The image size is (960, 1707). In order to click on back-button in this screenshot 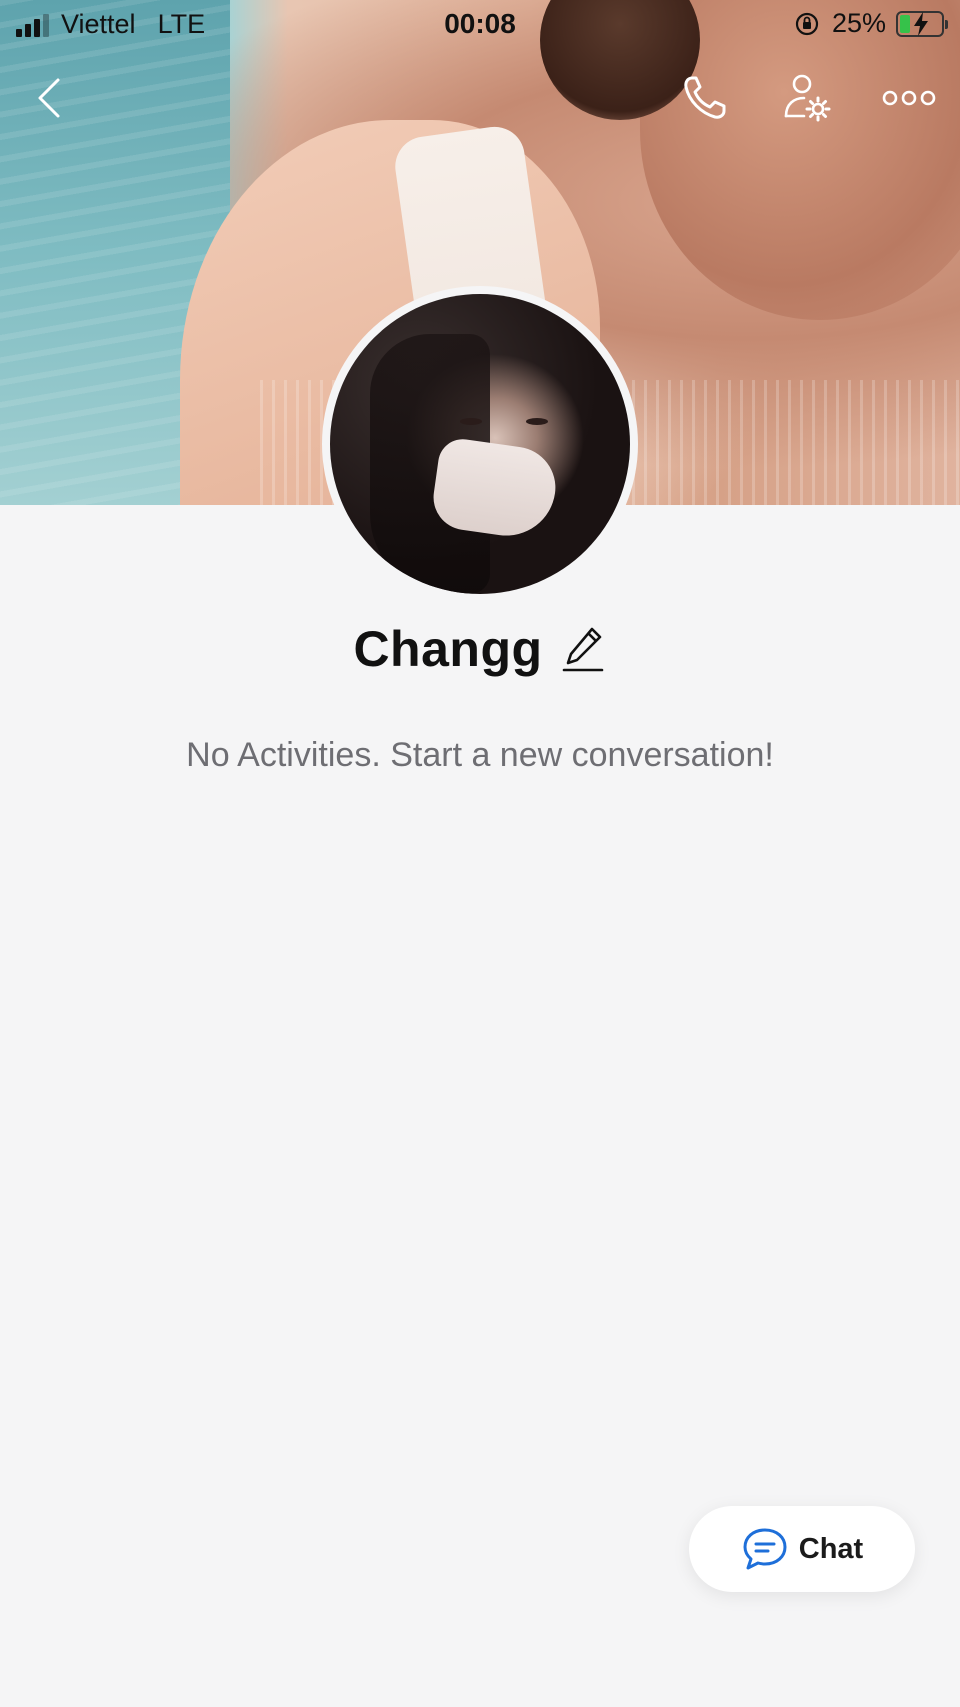, I will do `click(48, 98)`.